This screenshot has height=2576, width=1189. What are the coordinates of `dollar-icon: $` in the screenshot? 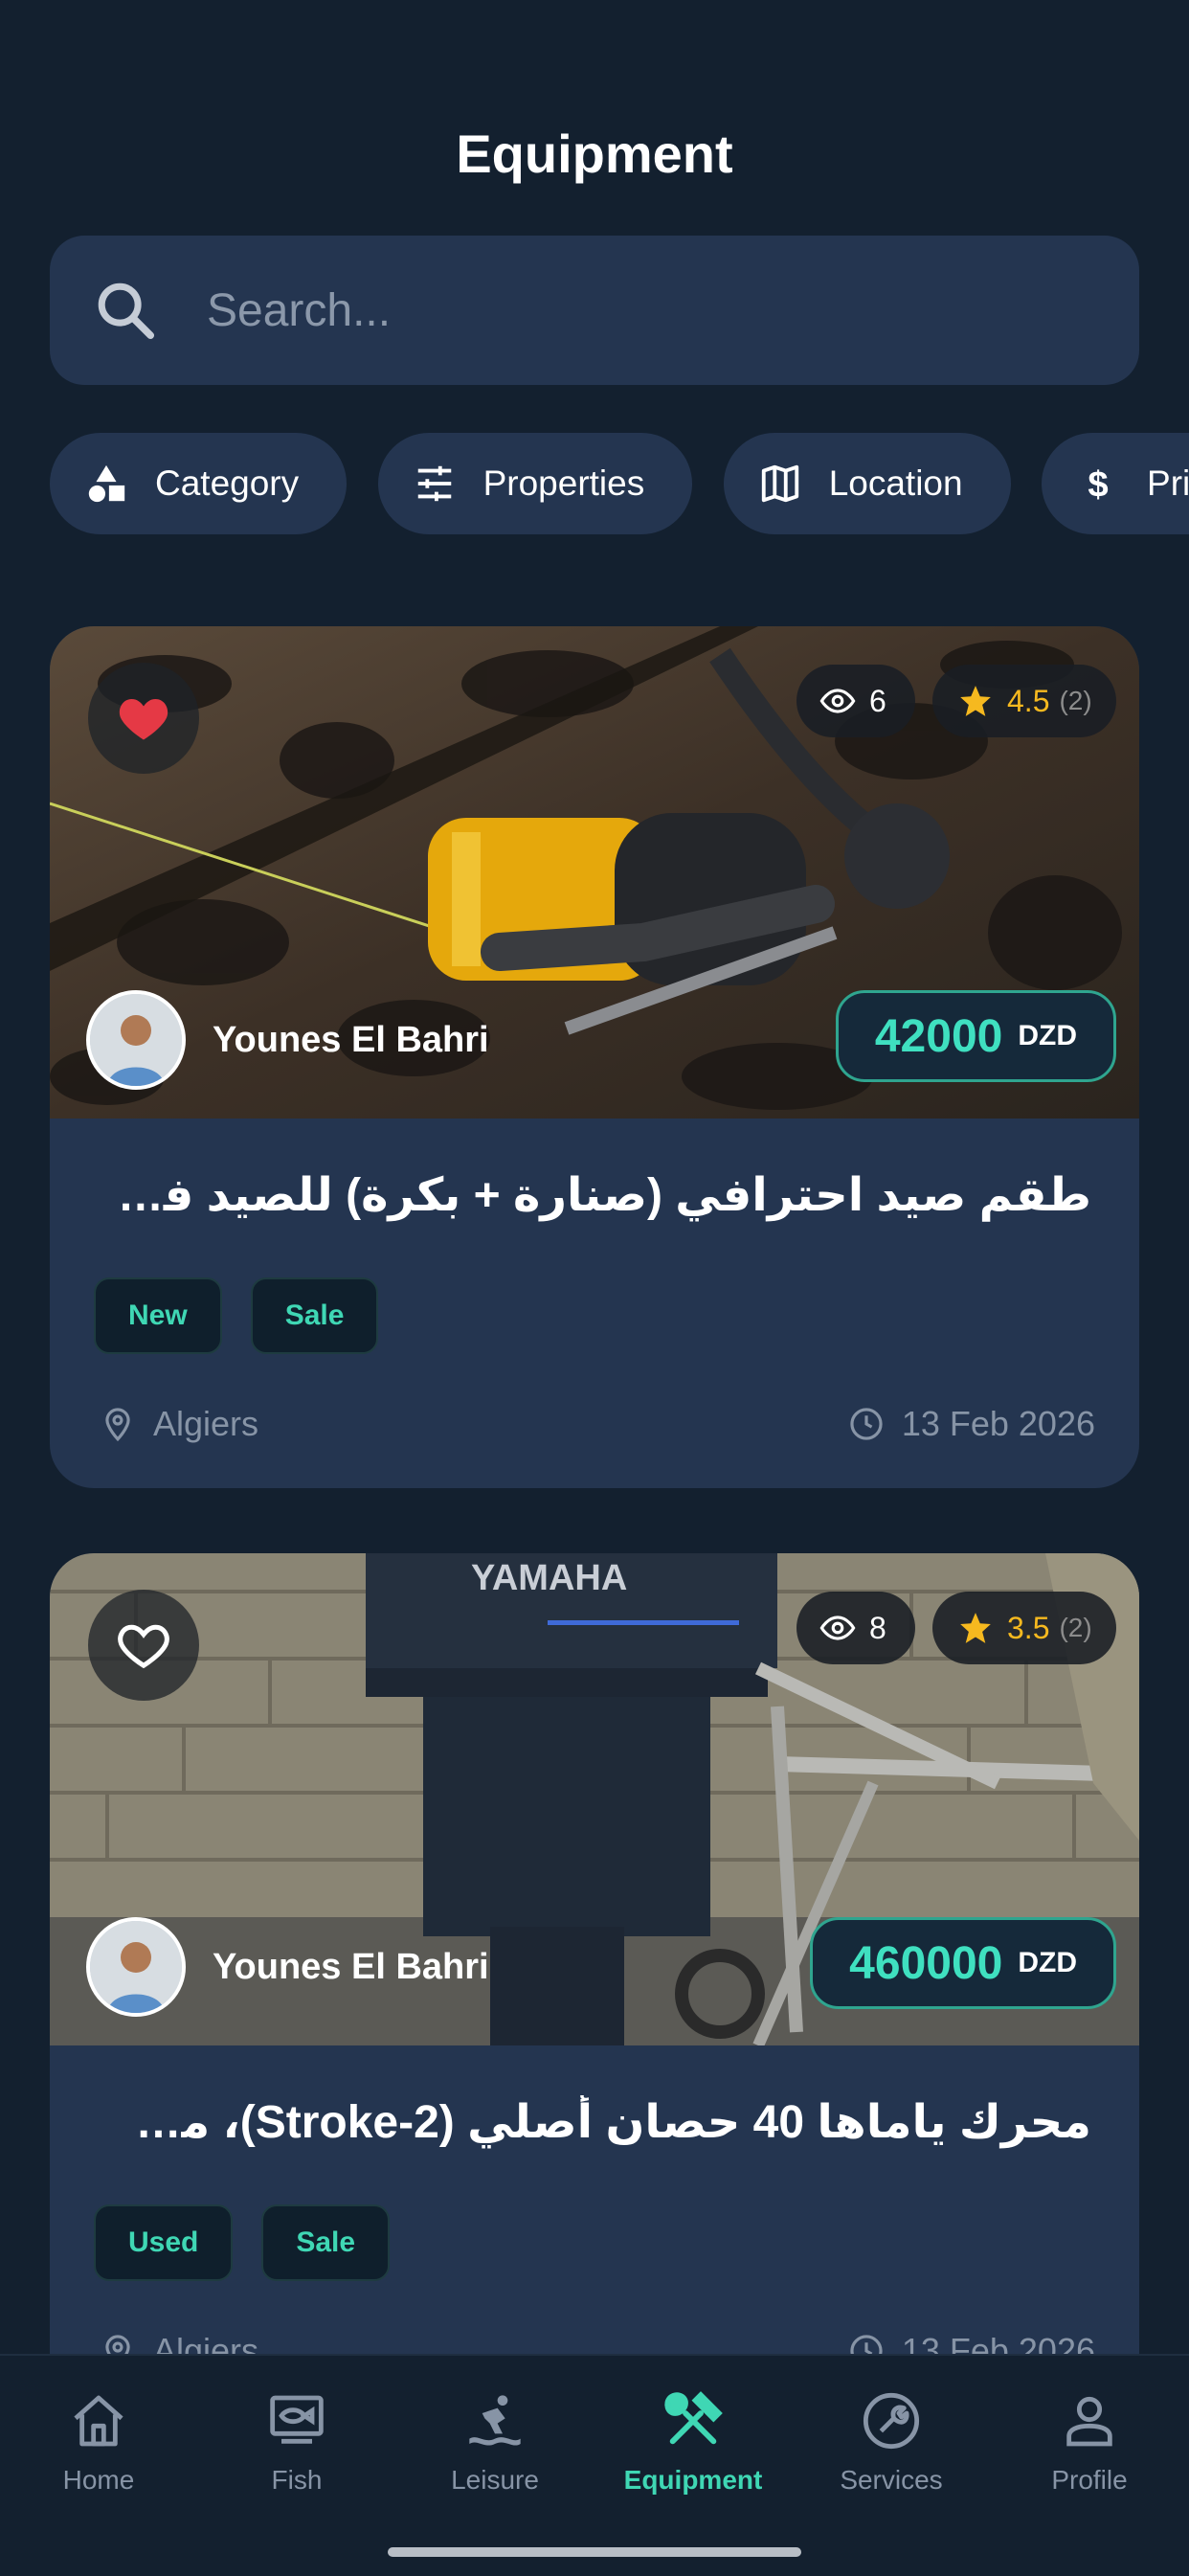 It's located at (1098, 484).